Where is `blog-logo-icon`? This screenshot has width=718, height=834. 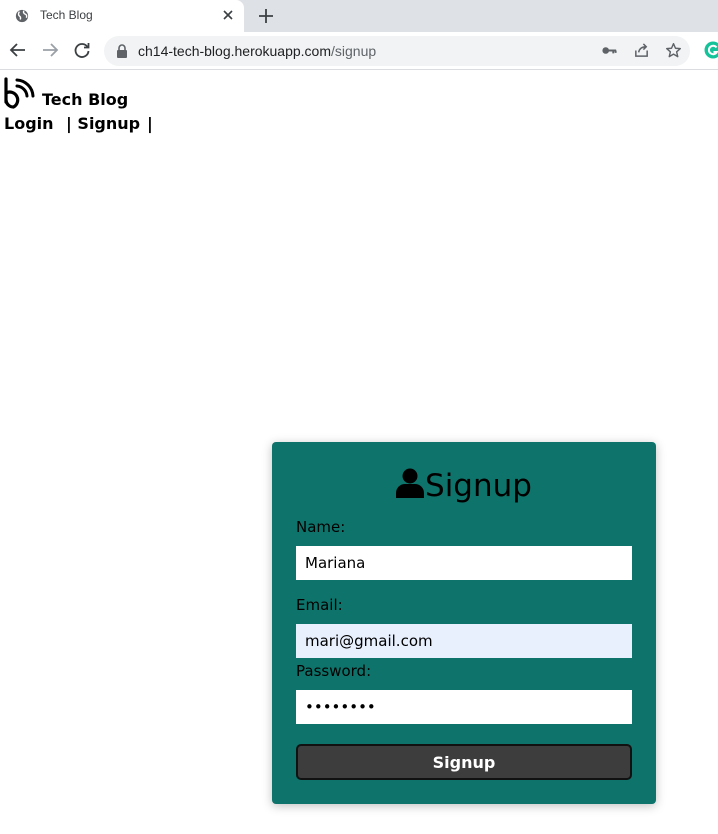
blog-logo-icon is located at coordinates (19, 93).